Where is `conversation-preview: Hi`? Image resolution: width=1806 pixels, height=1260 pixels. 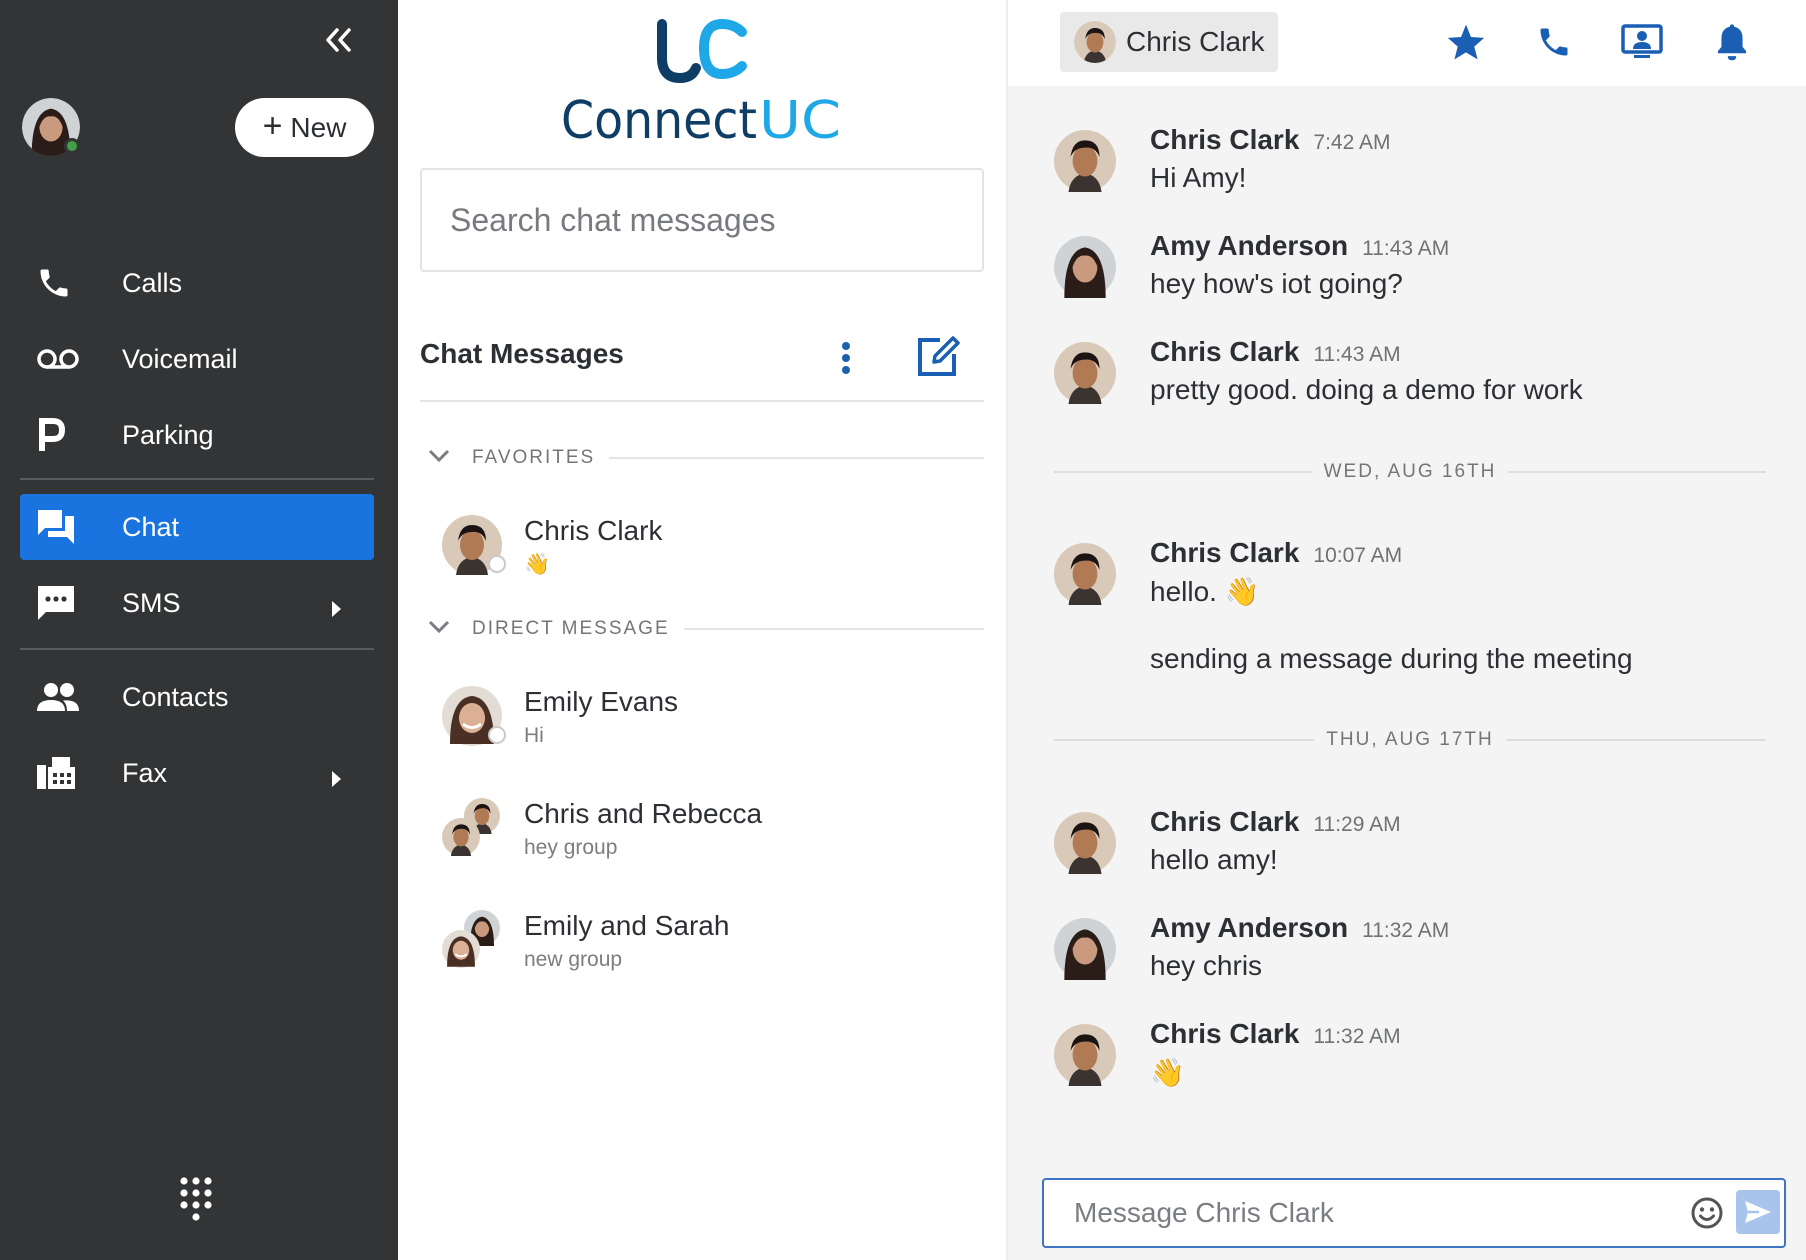
conversation-preview: Hi is located at coordinates (534, 735).